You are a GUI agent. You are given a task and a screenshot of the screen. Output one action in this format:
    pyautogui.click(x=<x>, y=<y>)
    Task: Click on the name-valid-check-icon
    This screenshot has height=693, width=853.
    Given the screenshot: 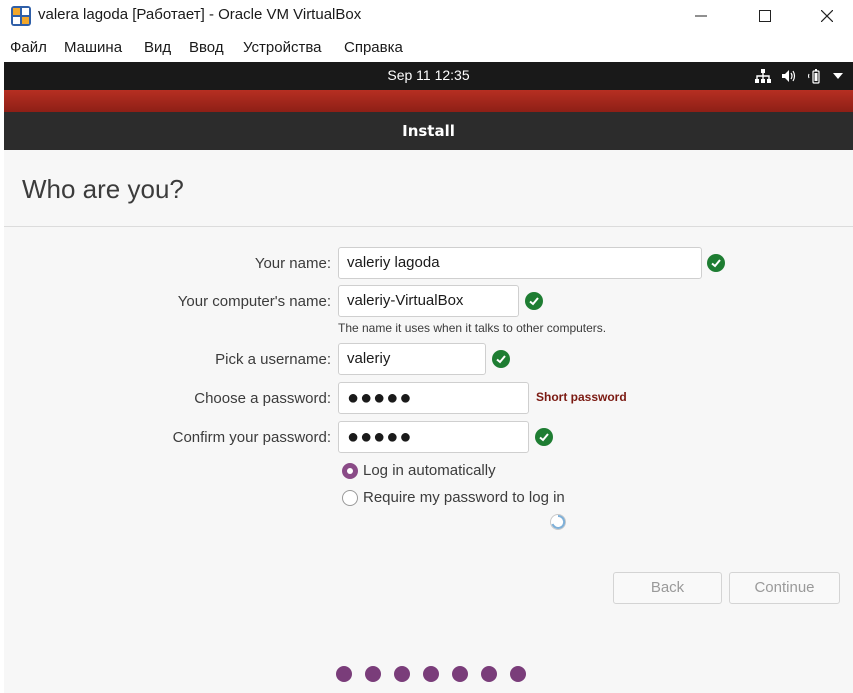 What is the action you would take?
    pyautogui.click(x=716, y=263)
    